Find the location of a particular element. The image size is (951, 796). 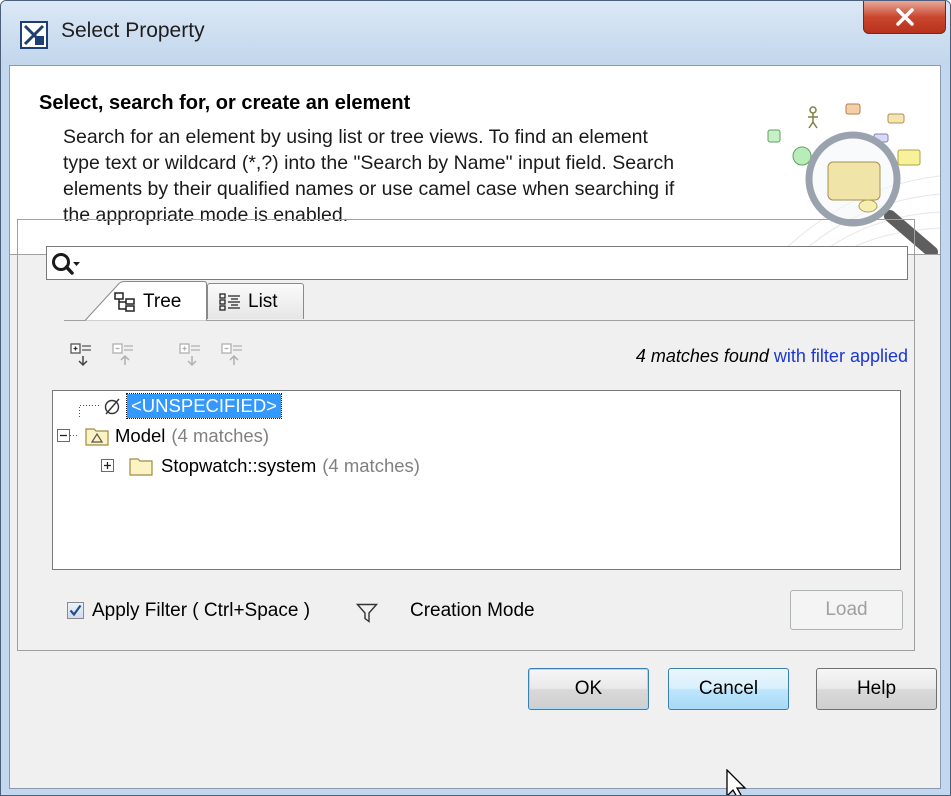

search-input is located at coordinates (496, 263).